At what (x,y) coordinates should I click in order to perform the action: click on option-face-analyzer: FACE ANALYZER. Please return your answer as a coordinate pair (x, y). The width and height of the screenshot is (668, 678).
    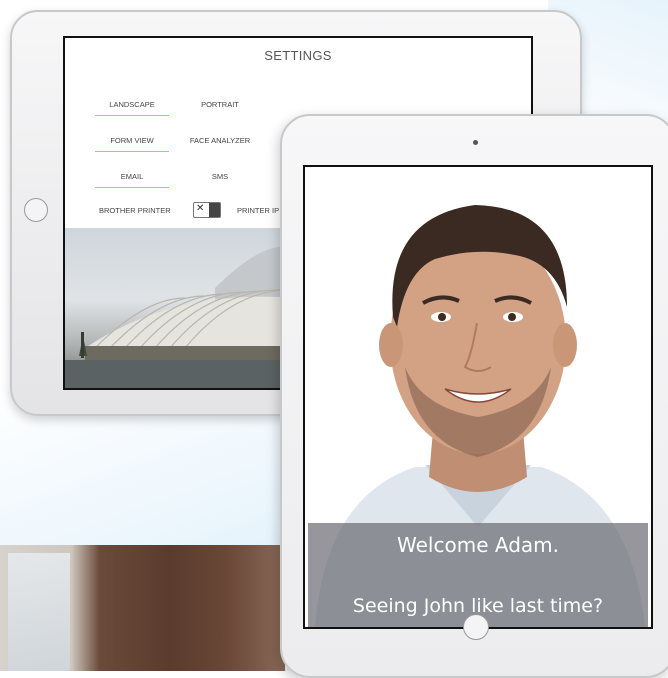
    Looking at the image, I should click on (220, 140).